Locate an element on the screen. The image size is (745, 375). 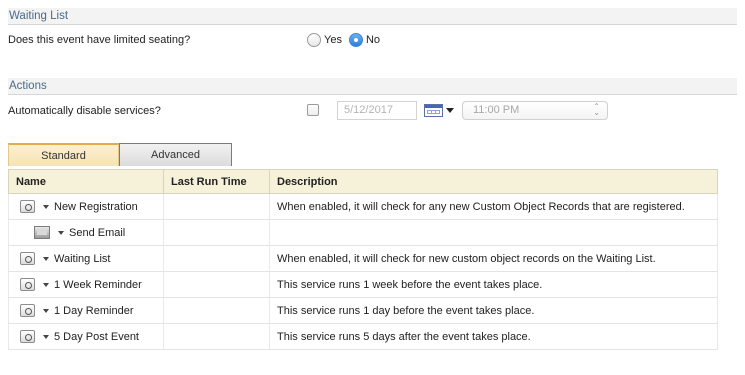
calendar-icon is located at coordinates (433, 110).